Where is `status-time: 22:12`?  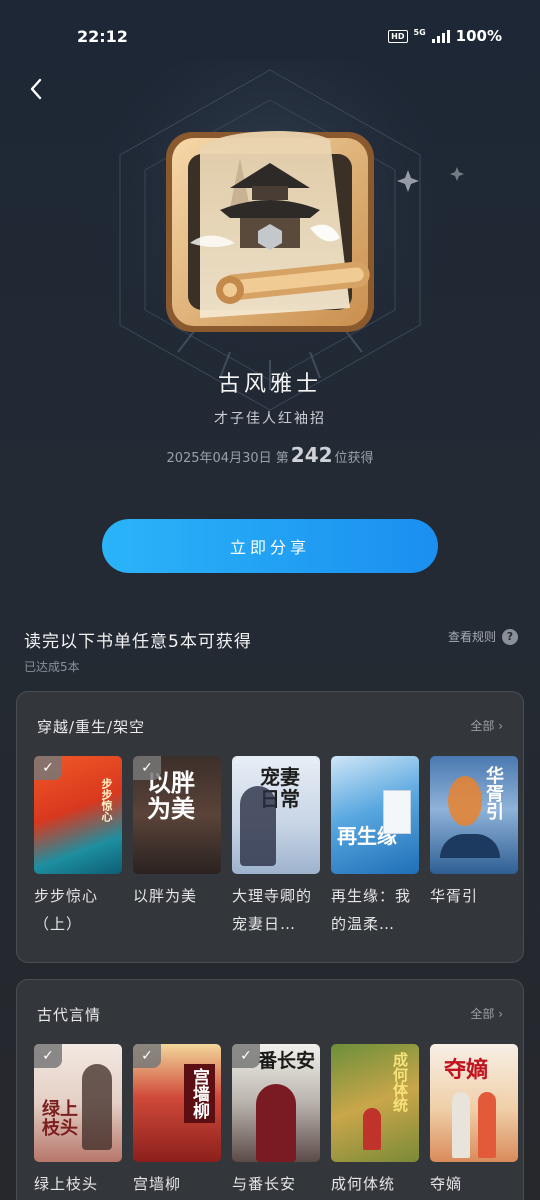 status-time: 22:12 is located at coordinates (102, 36).